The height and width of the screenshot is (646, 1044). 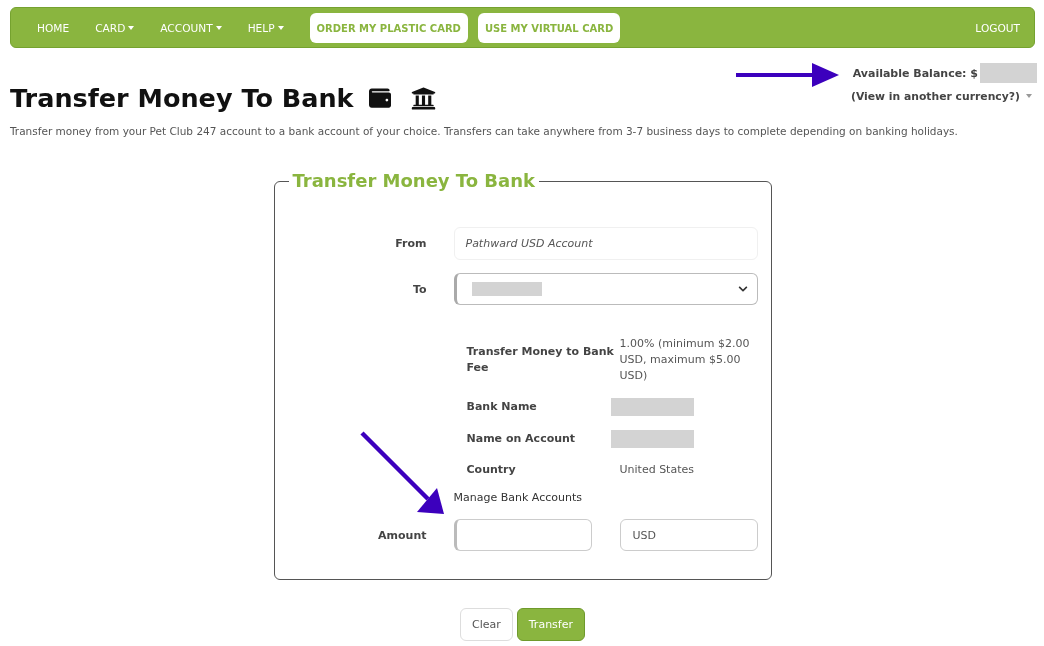 I want to click on currency-link: (View in another currency?), so click(x=941, y=96).